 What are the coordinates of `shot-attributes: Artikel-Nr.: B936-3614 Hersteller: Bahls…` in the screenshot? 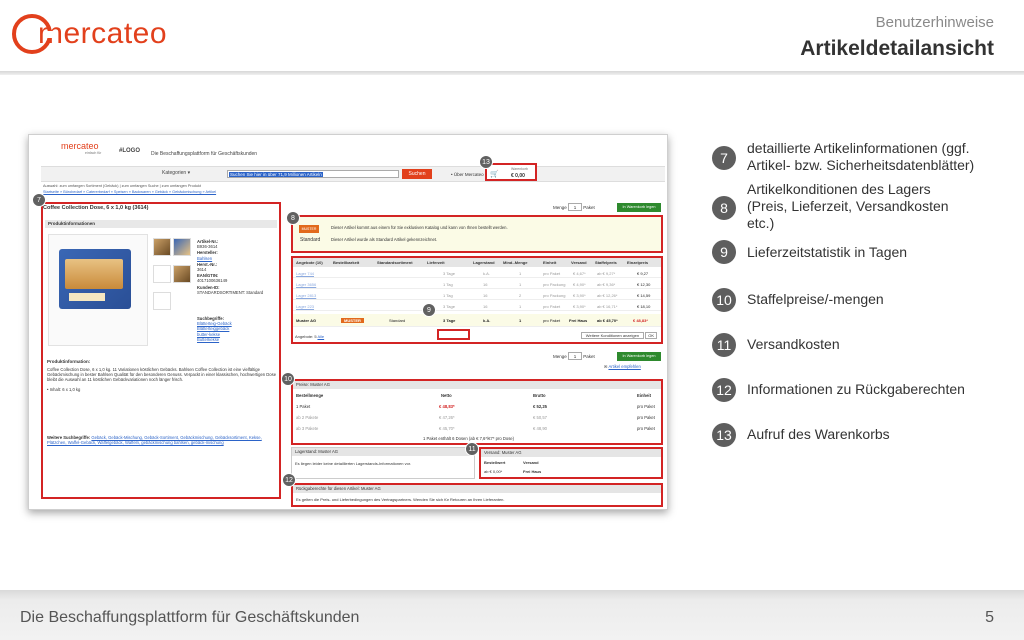 It's located at (230, 266).